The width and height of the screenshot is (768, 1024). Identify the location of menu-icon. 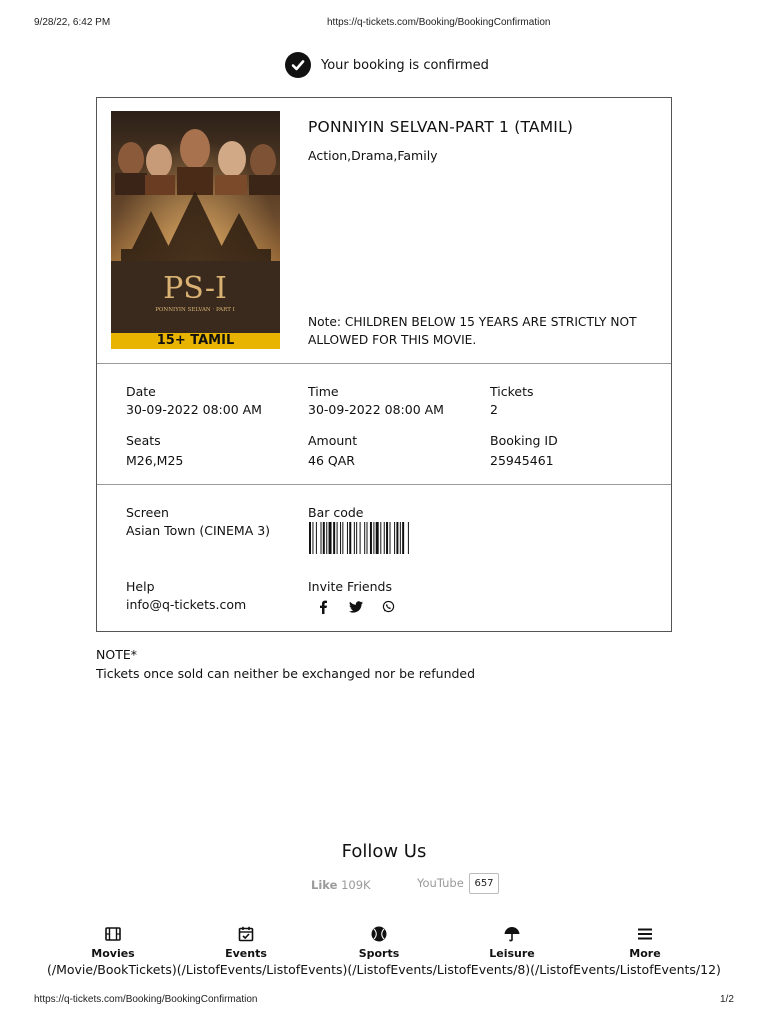
(645, 934).